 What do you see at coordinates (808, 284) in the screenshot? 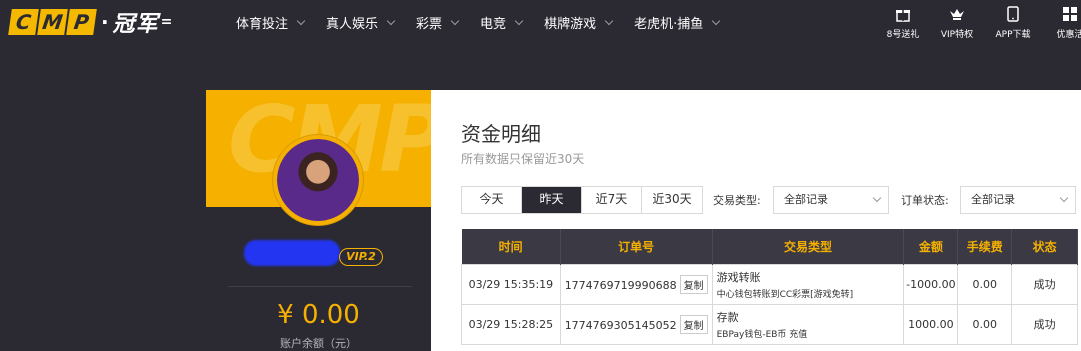
I see `cell-type: 游戏转账 中心钱包转账到CC彩票[游戏免转]` at bounding box center [808, 284].